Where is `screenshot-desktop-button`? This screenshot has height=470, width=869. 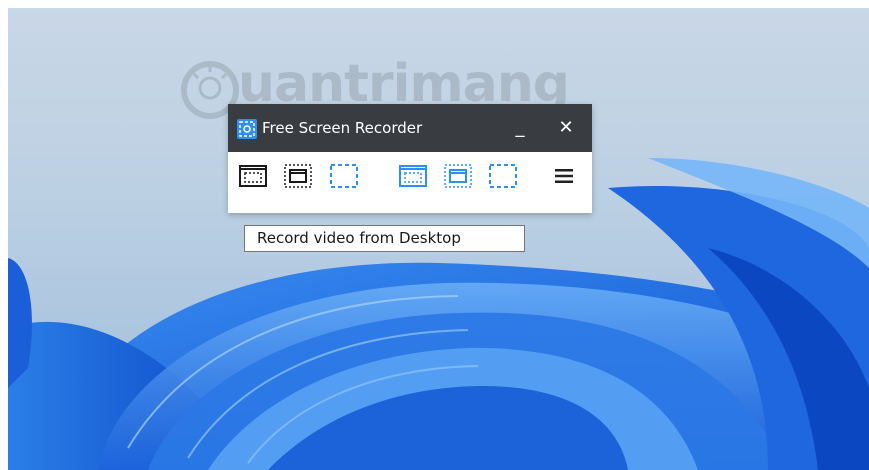
screenshot-desktop-button is located at coordinates (413, 176).